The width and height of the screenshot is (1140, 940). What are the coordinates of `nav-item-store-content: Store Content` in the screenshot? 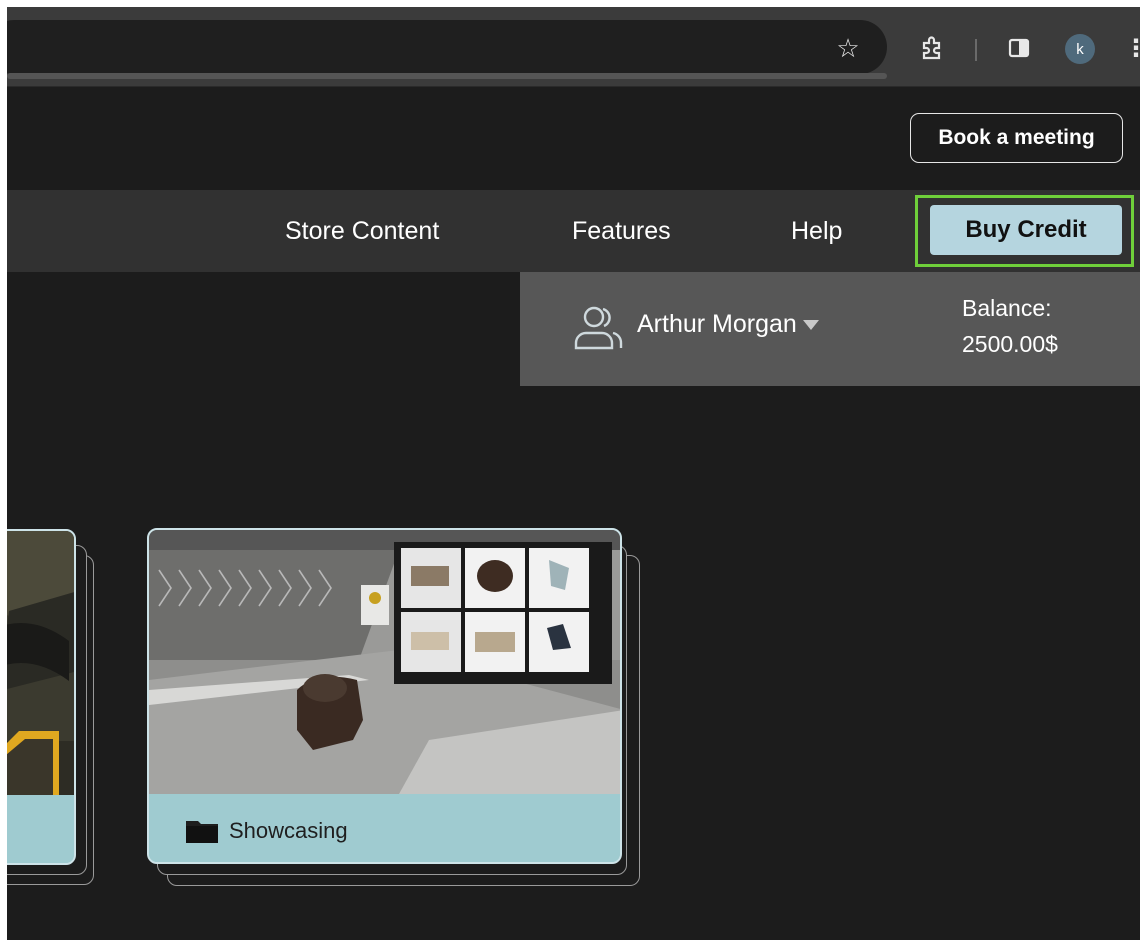 It's located at (362, 231).